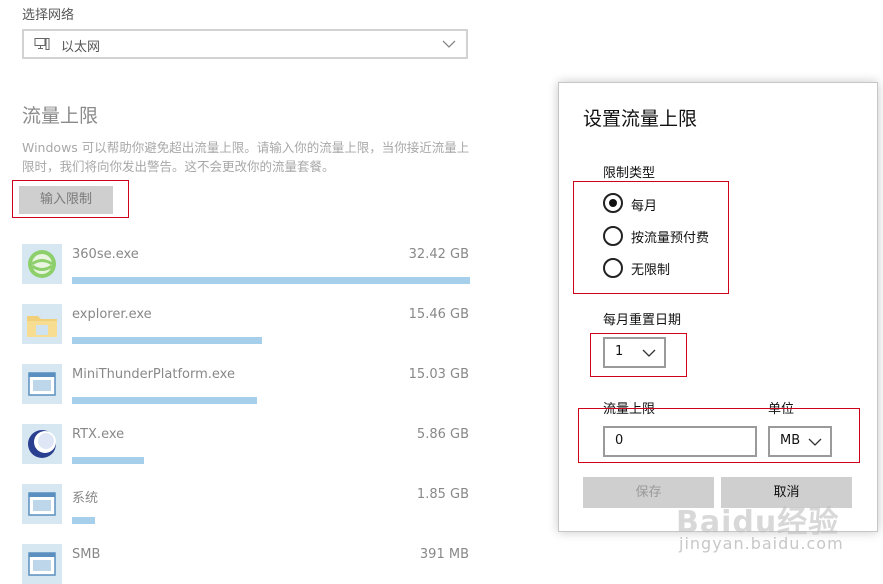 The height and width of the screenshot is (584, 883). I want to click on app-name: 系统, so click(85, 498).